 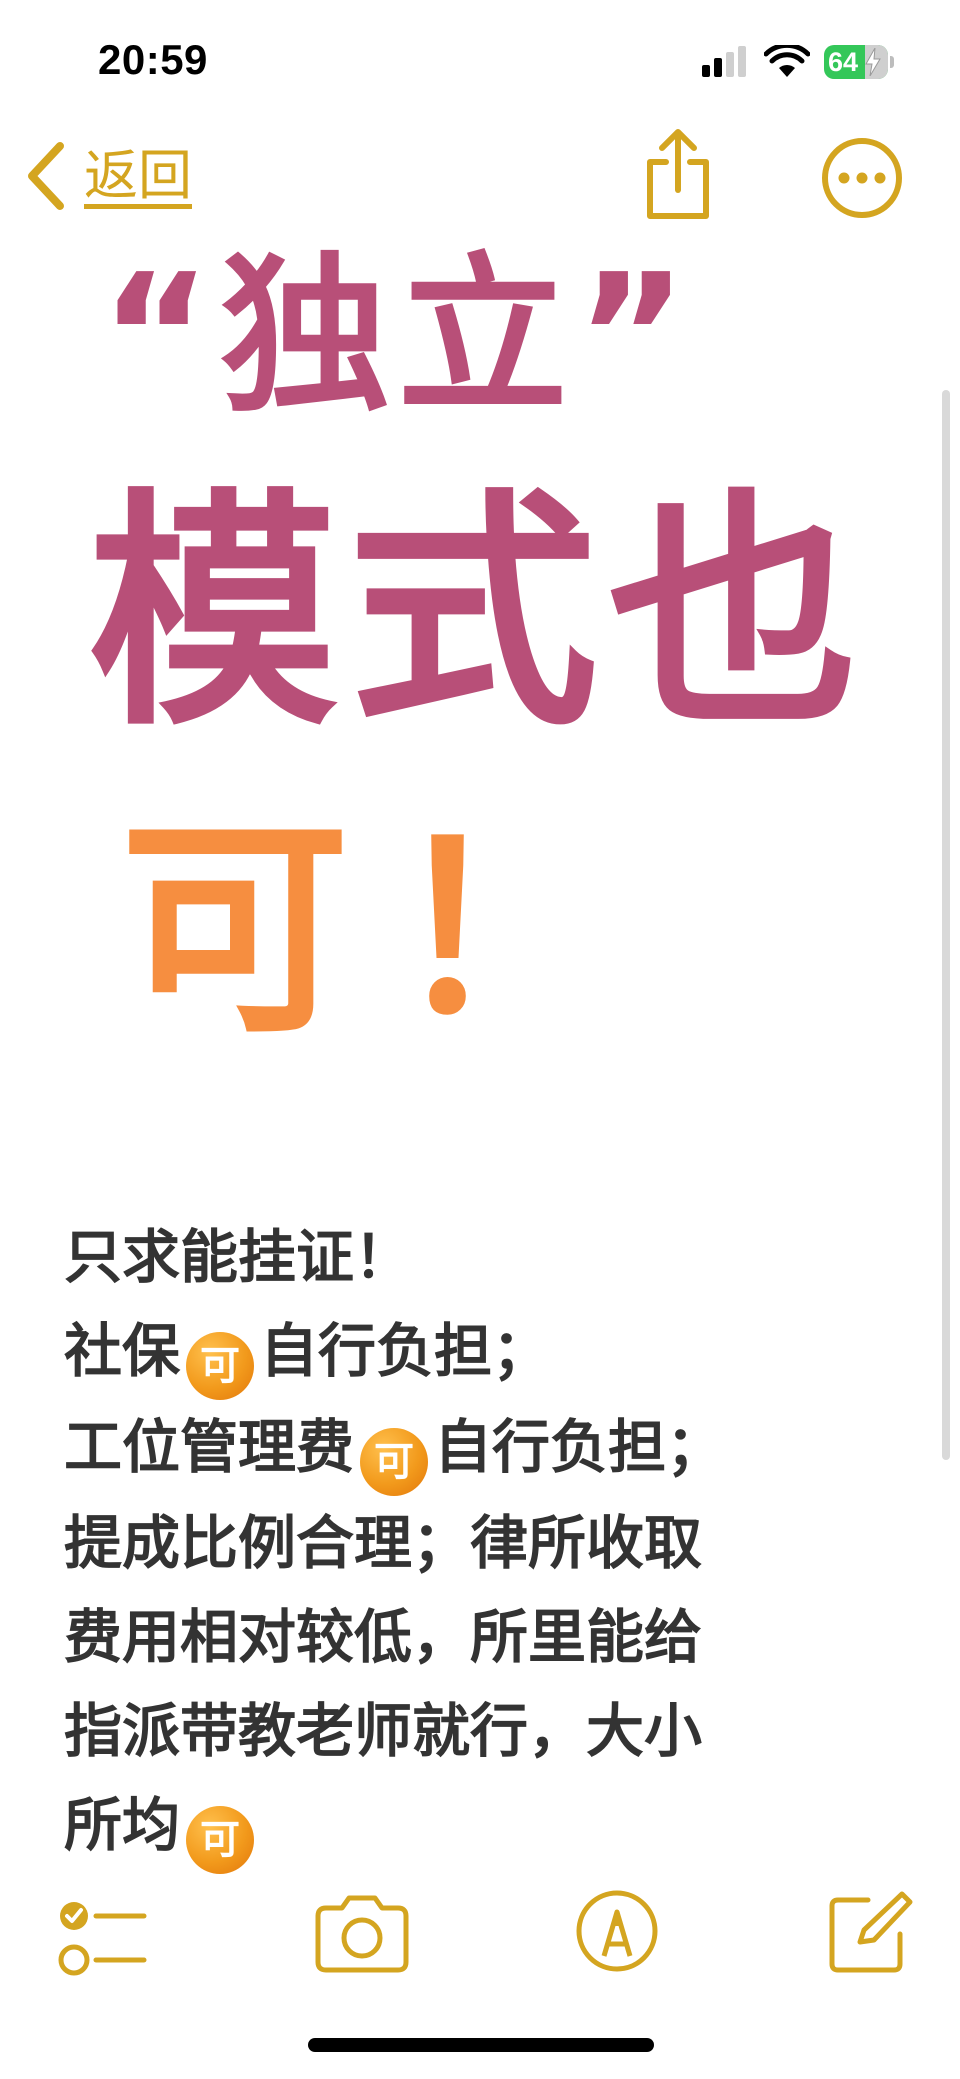 I want to click on back-button: 返回, so click(x=109, y=176).